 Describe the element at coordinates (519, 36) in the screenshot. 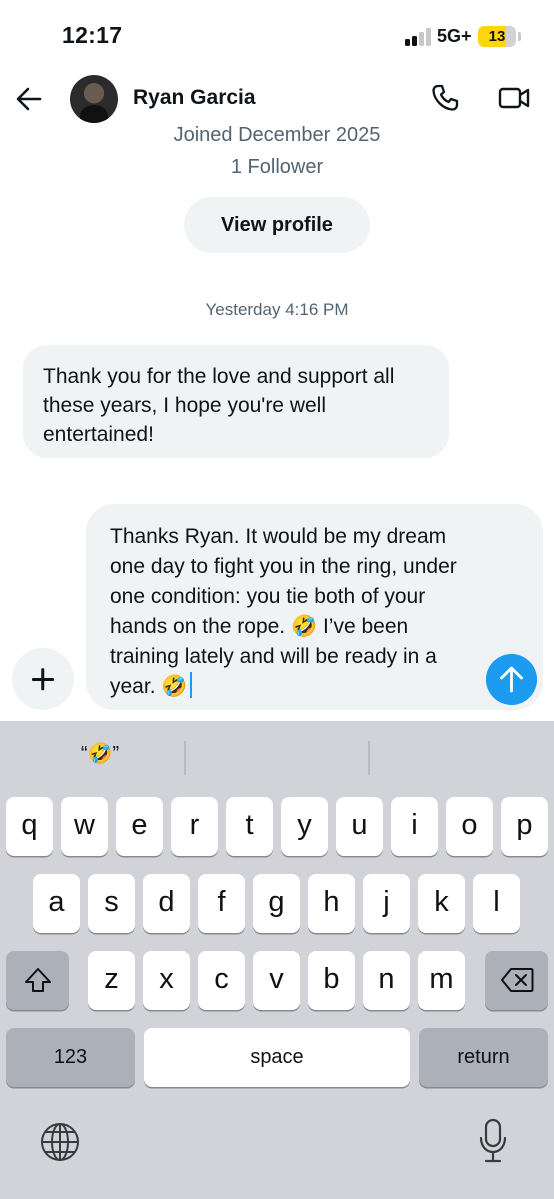

I see `battery-cap` at that location.